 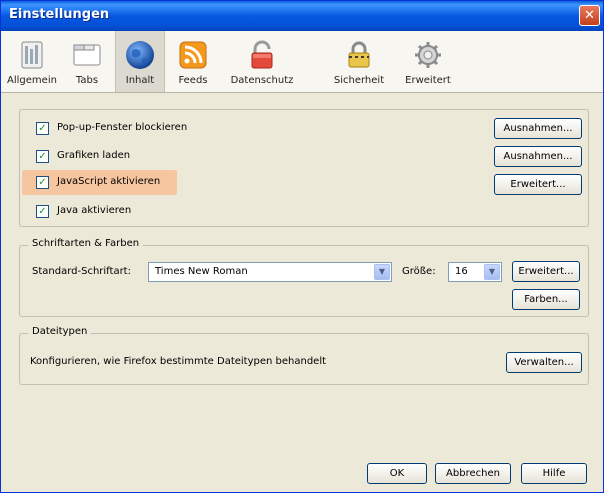 I want to click on java-checkbox: ✓, so click(x=42, y=211).